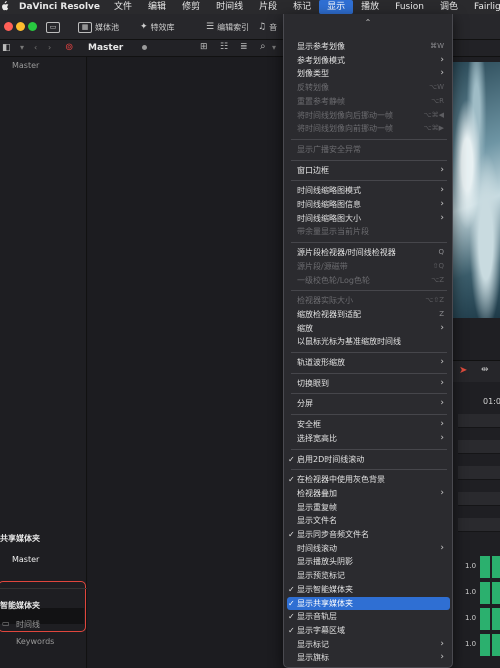 The image size is (500, 668). I want to click on menu-edit: 编辑, so click(157, 7).